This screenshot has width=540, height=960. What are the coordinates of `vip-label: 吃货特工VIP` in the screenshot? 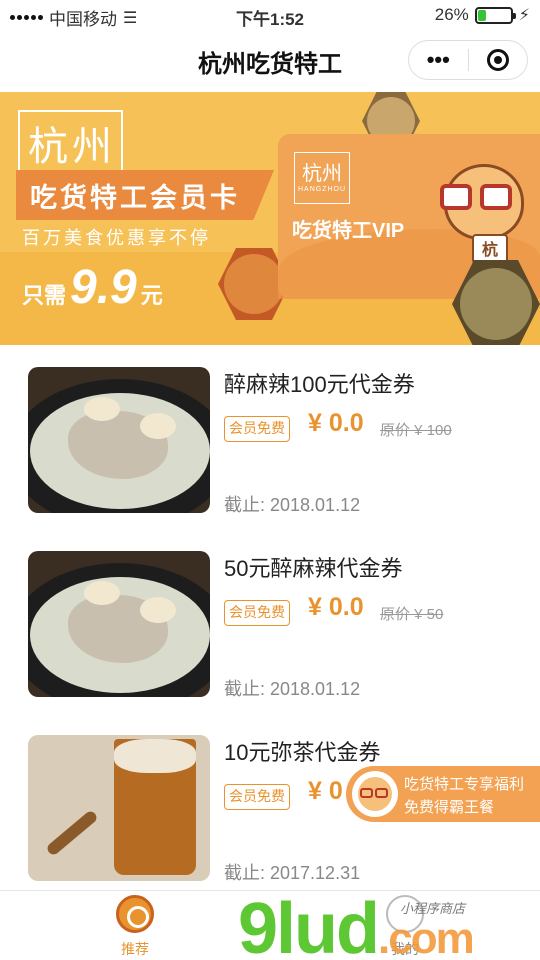 It's located at (348, 231).